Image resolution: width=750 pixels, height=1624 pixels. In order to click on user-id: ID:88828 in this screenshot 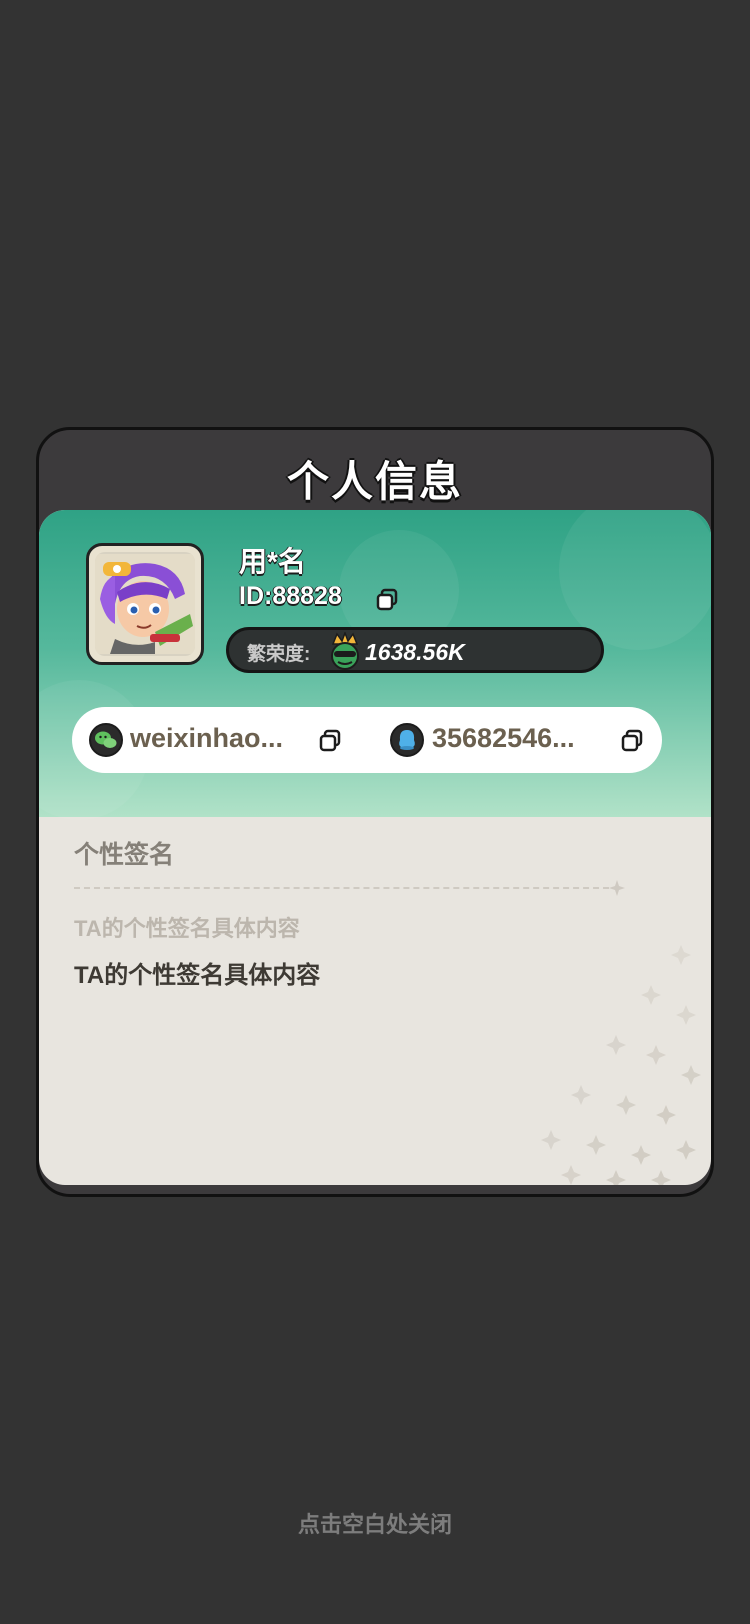, I will do `click(290, 596)`.